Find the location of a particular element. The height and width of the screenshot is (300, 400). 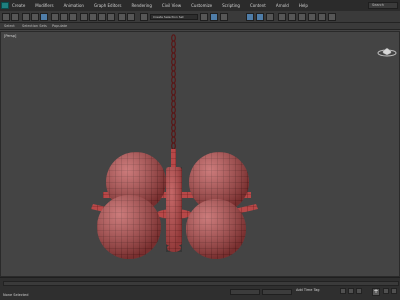

menu-customize: Customize is located at coordinates (201, 5).